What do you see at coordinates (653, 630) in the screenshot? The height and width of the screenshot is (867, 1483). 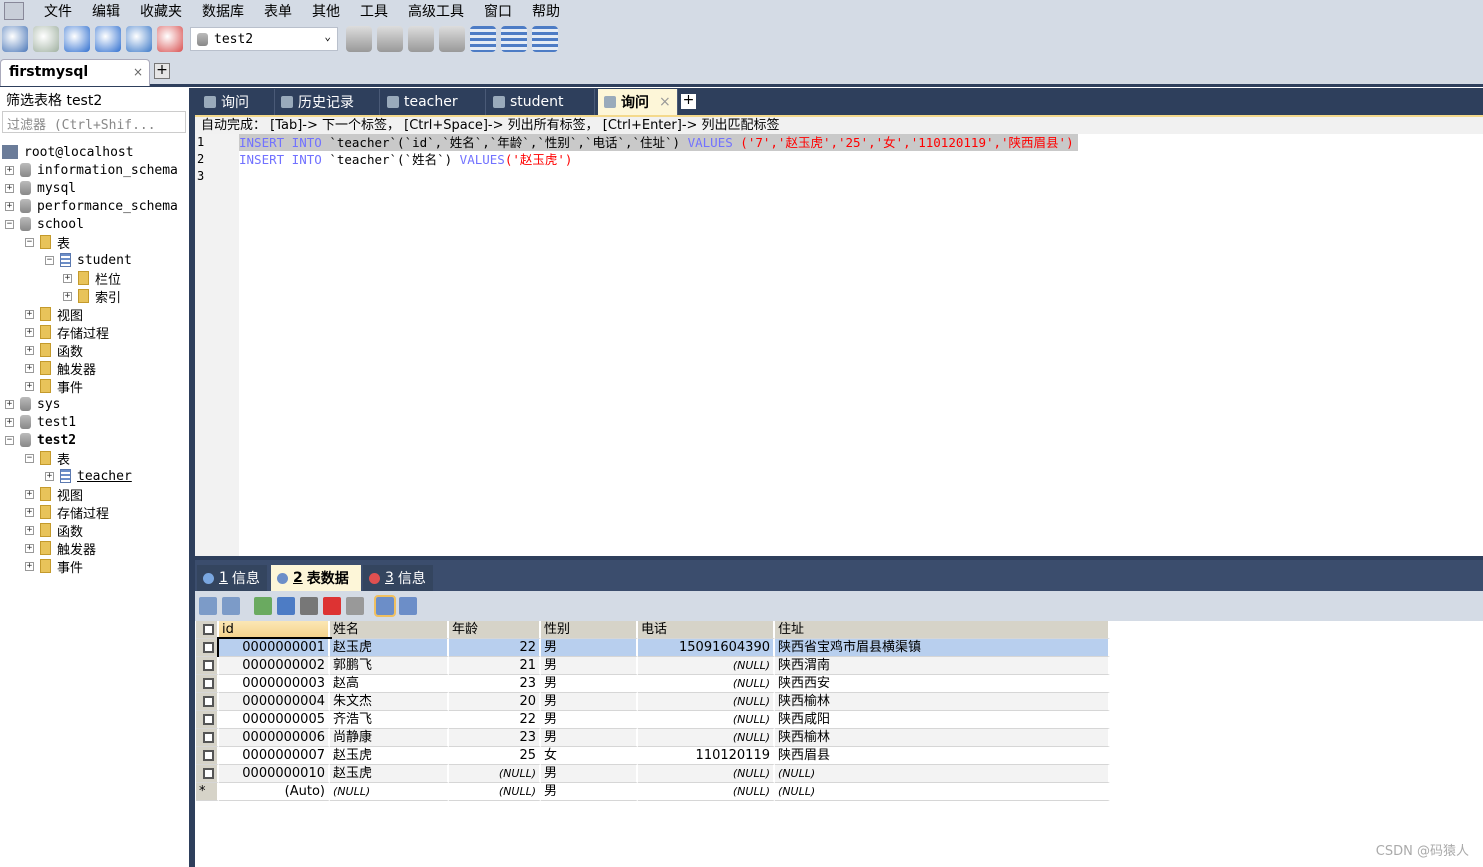 I see `grid-header: id 姓名 年龄 性别 电话 住址` at bounding box center [653, 630].